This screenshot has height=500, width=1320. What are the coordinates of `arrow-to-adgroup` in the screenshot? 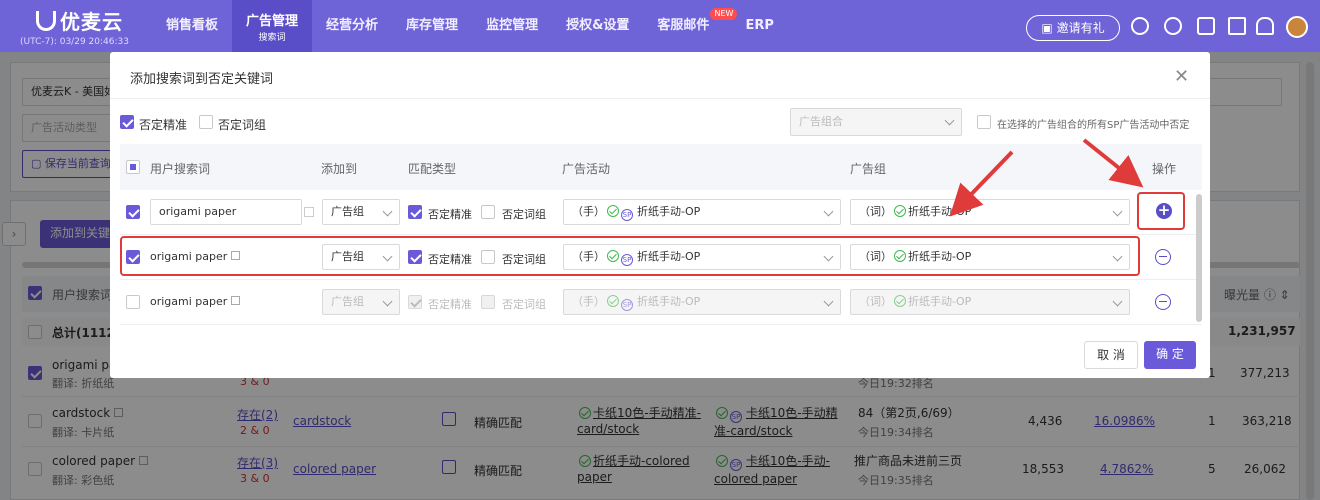 It's located at (981, 183).